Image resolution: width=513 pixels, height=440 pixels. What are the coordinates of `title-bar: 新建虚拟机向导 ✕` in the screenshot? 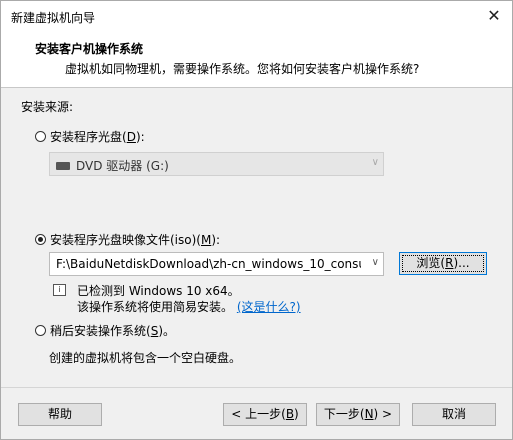 It's located at (256, 16).